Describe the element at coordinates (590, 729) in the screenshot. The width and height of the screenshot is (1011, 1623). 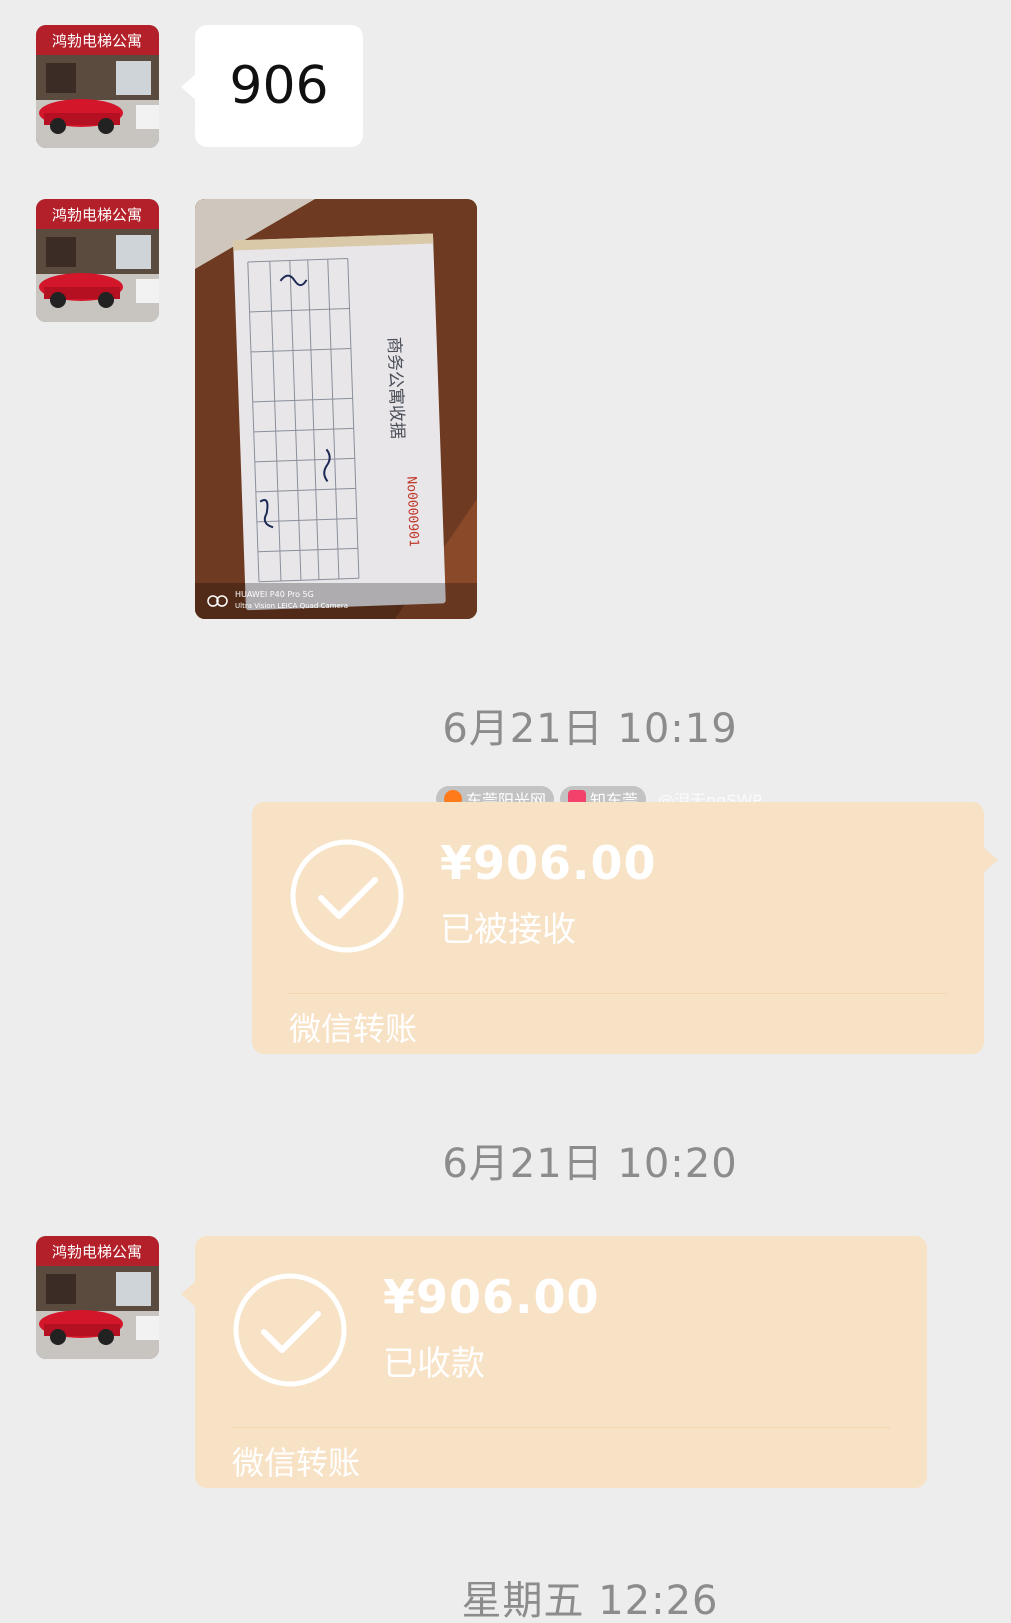
I see `timestamp: 6月21日 10:19` at that location.